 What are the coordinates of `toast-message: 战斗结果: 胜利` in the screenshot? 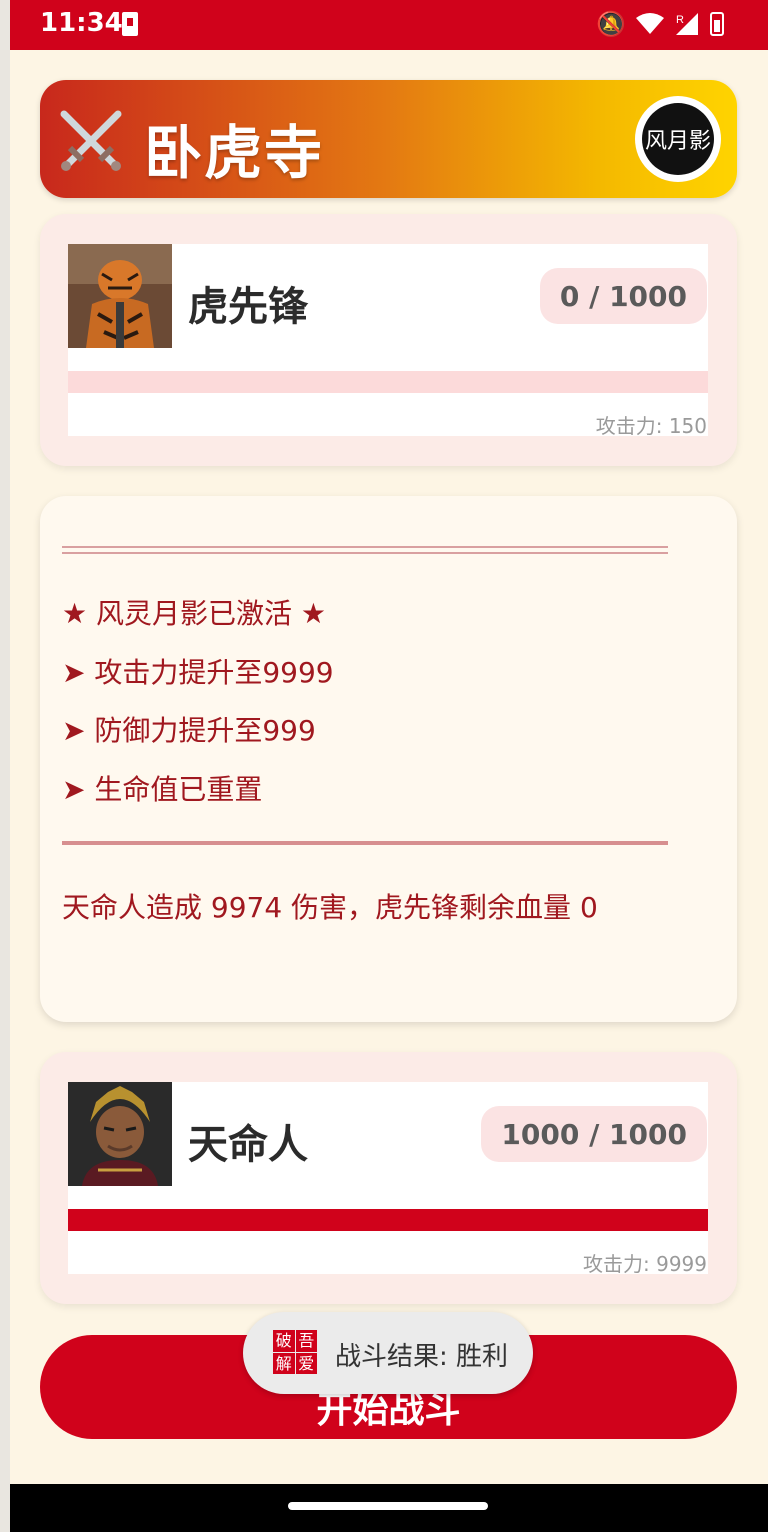 It's located at (422, 1357).